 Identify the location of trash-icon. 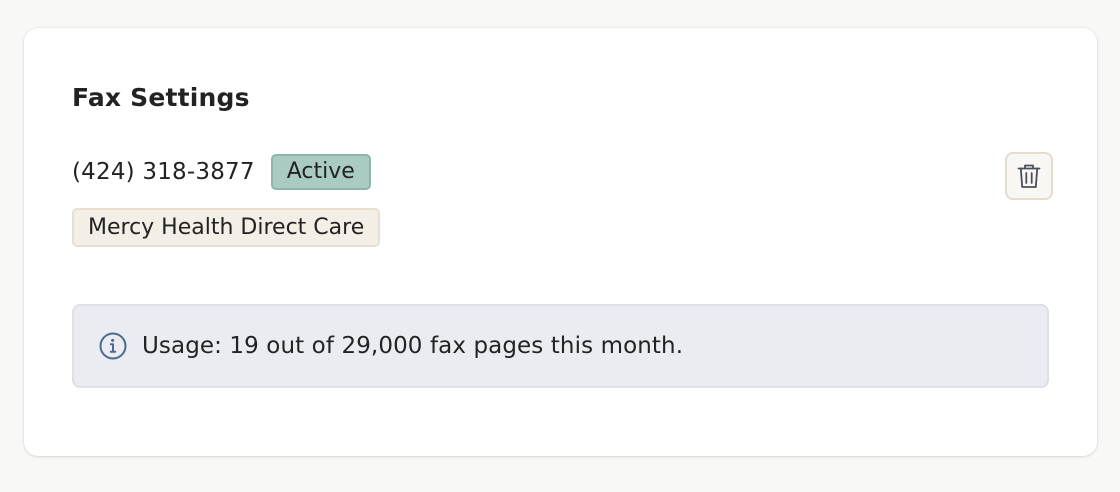
(1029, 176).